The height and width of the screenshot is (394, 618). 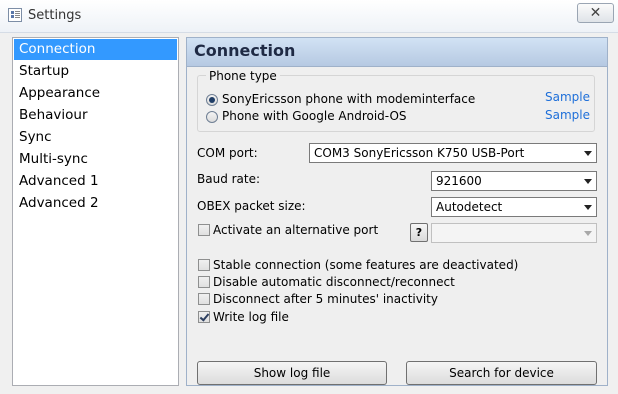 I want to click on disable-auto-reconnect-checkbox, so click(x=204, y=282).